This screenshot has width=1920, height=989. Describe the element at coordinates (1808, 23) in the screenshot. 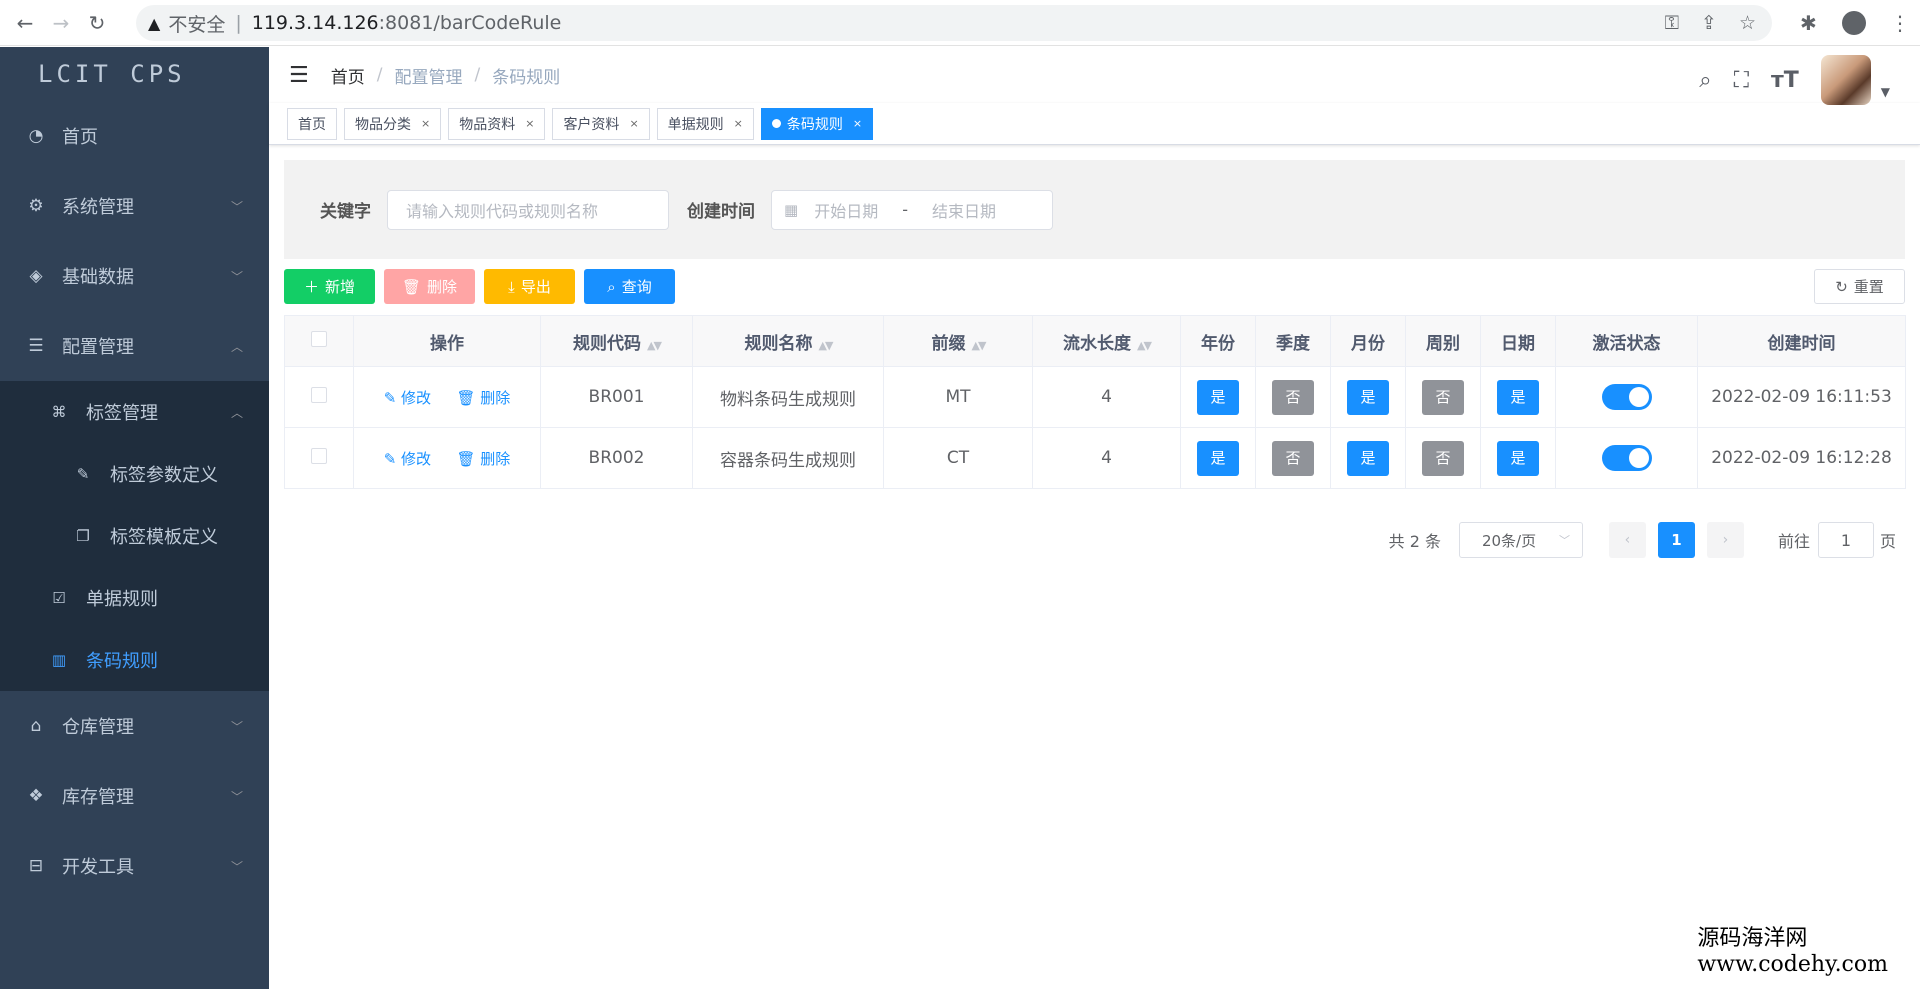

I see `extensions-icon: ✱` at that location.